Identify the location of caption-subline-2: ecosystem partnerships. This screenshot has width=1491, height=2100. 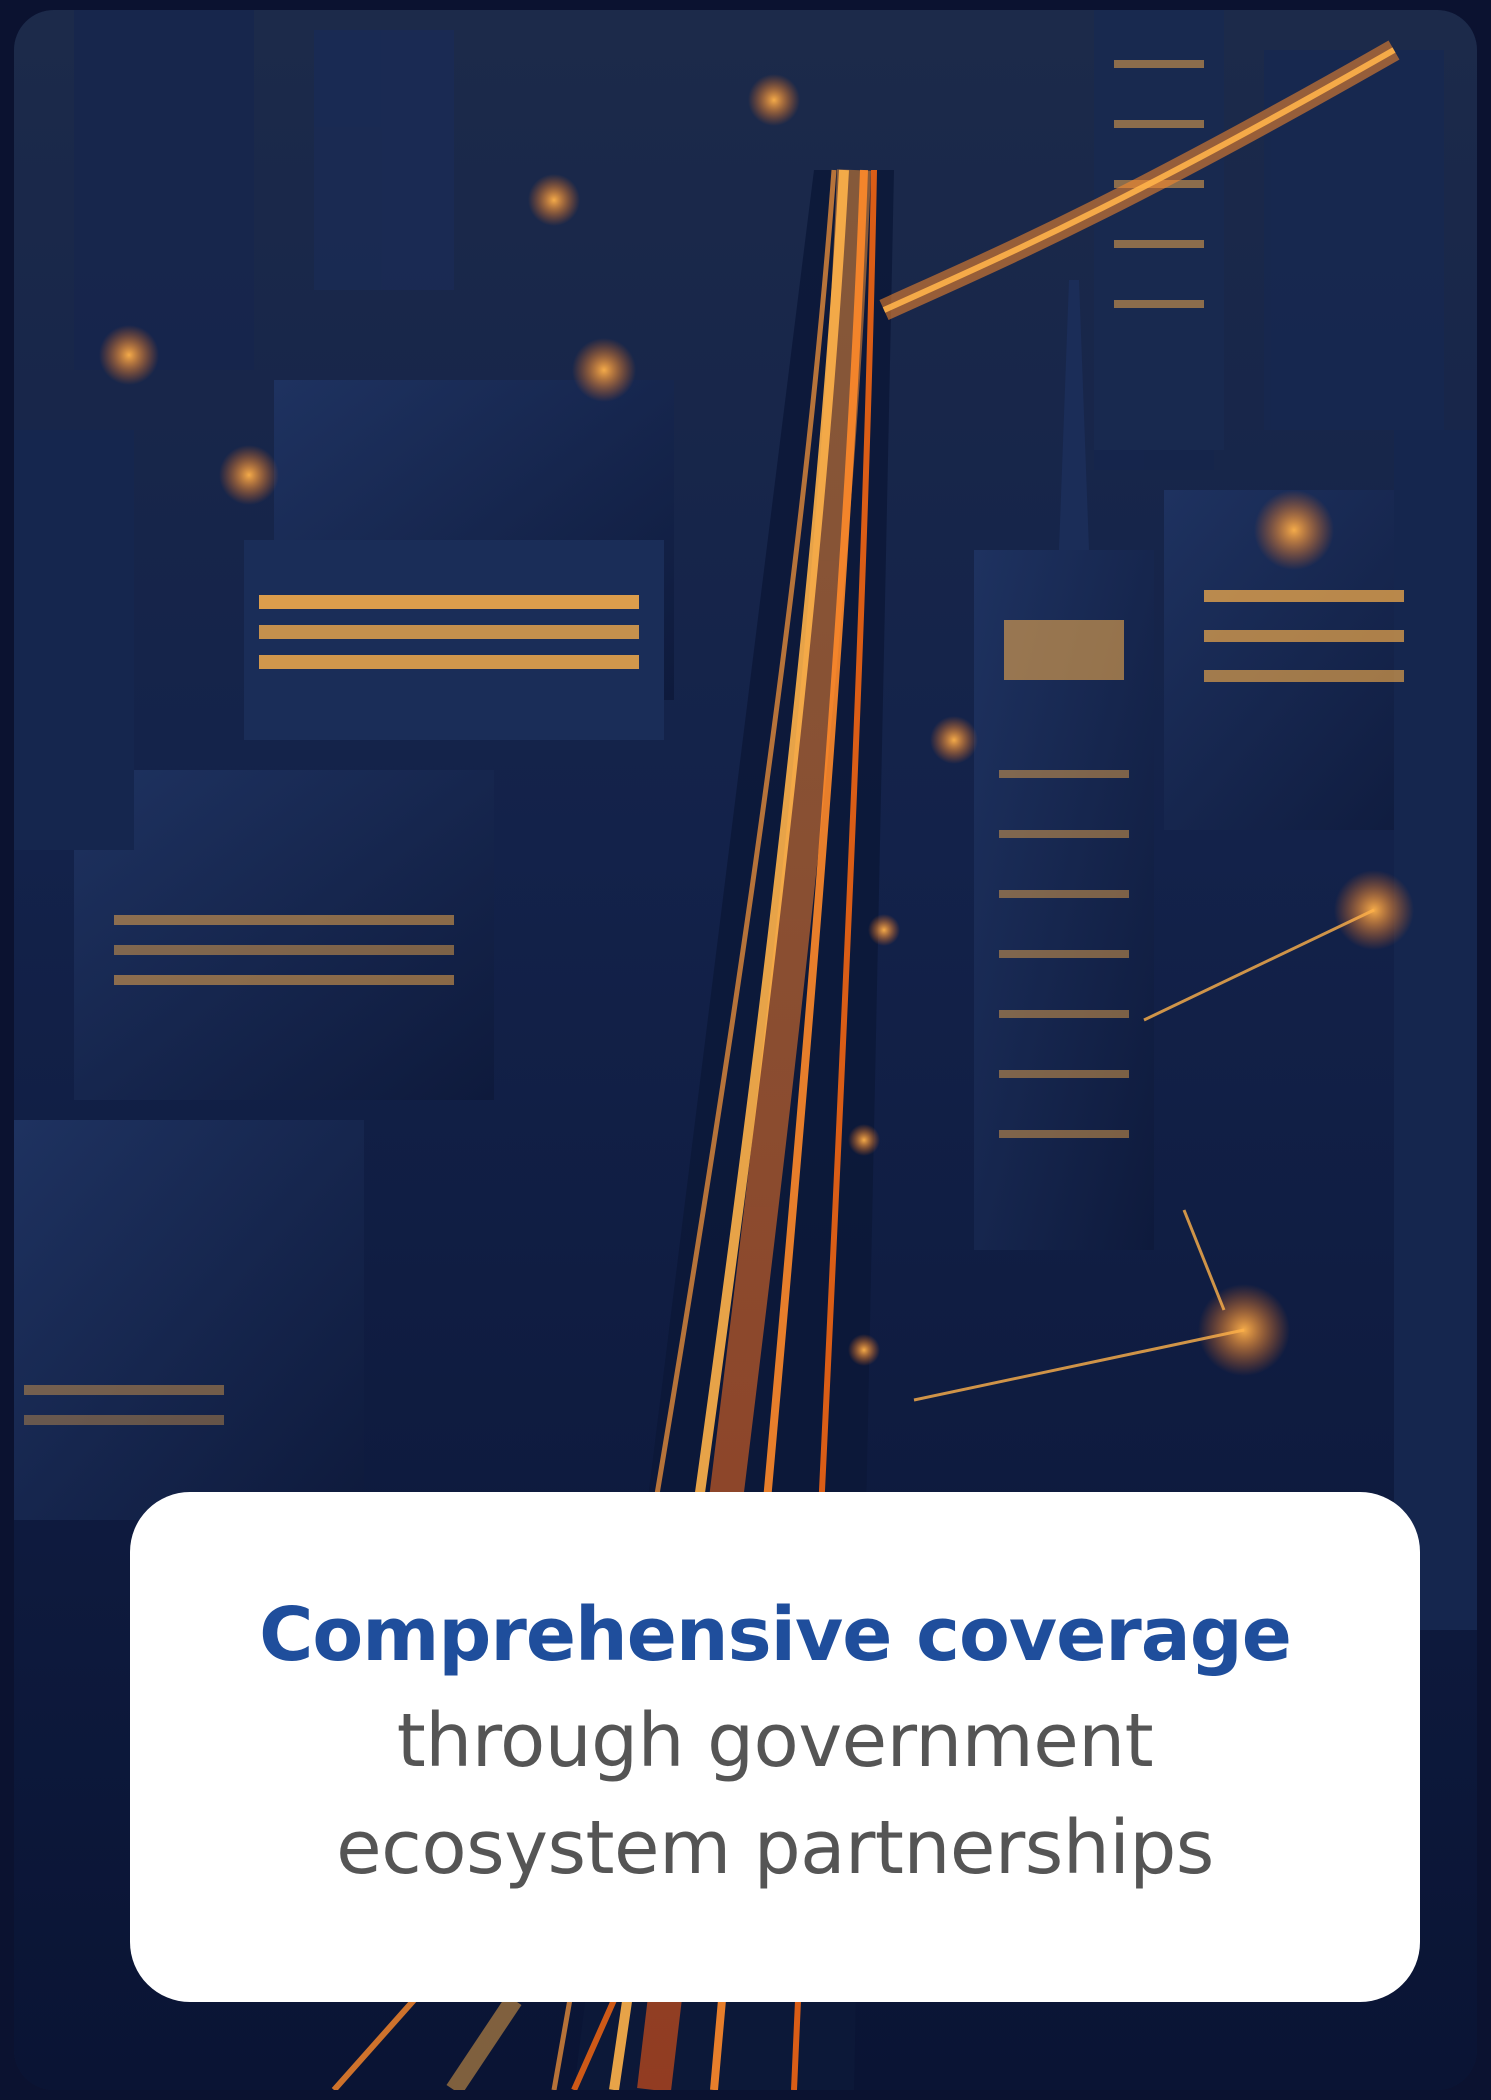
(775, 1848).